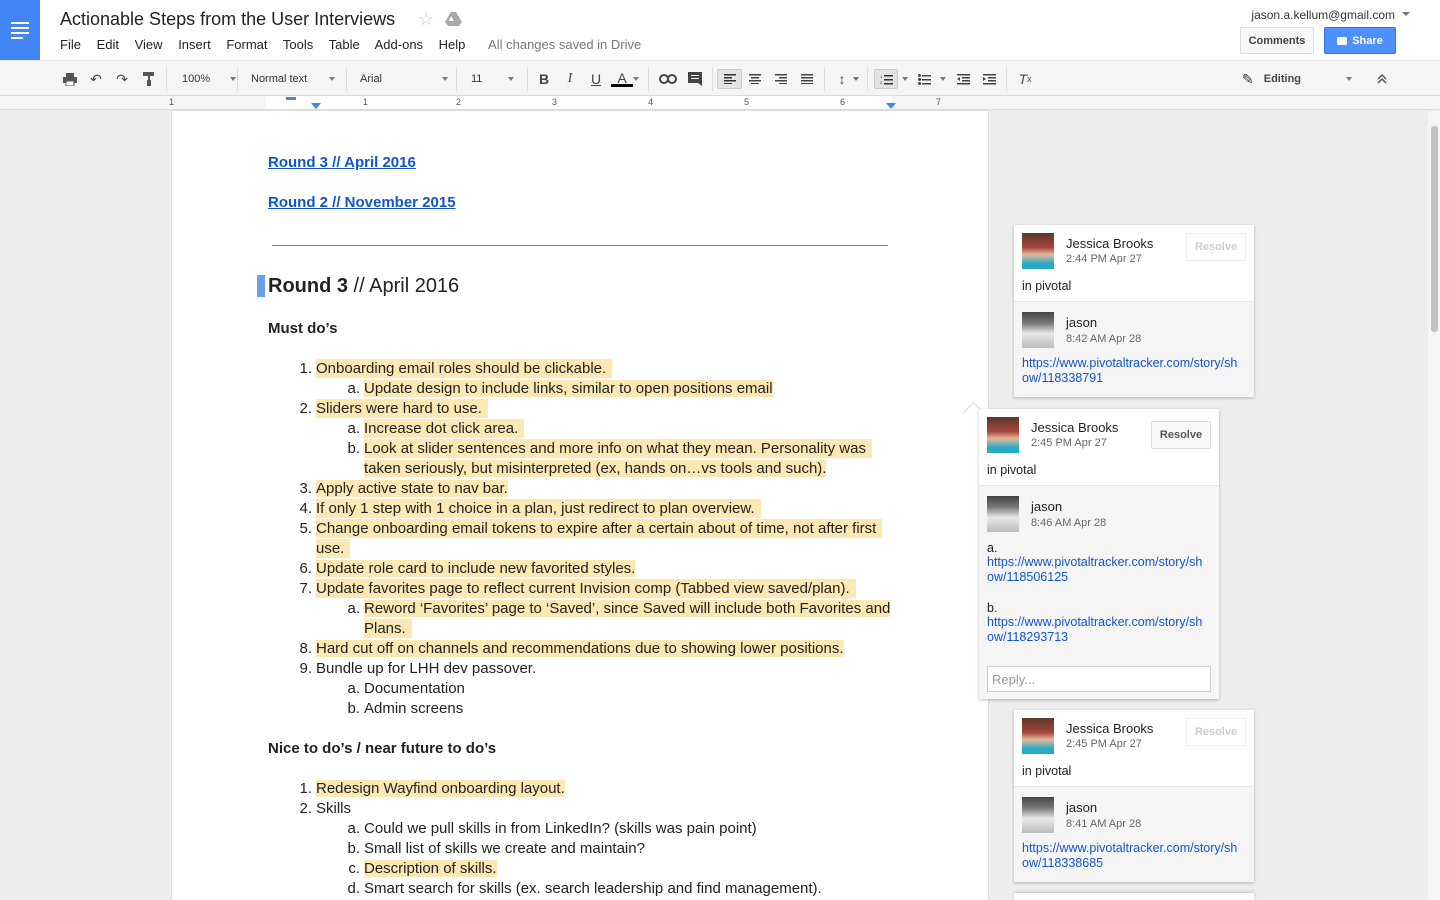 The height and width of the screenshot is (900, 1440). What do you see at coordinates (1382, 79) in the screenshot?
I see `collapse-toolbar-icon` at bounding box center [1382, 79].